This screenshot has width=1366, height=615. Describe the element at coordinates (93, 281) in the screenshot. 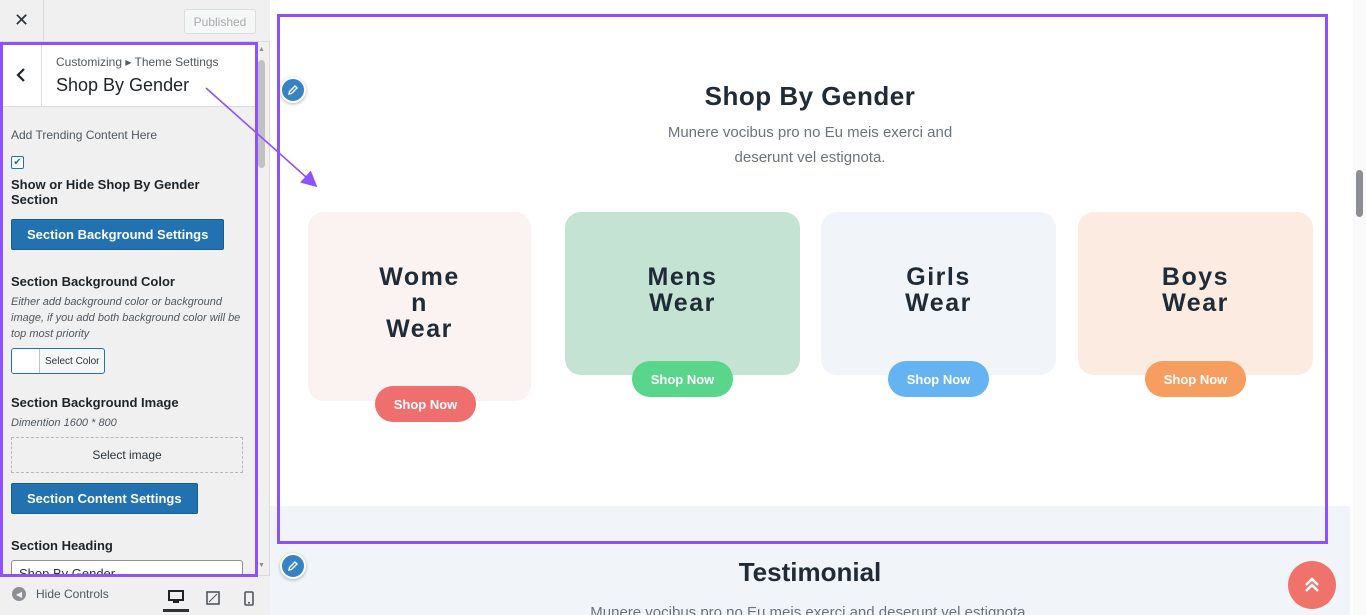

I see `bg-color-label: Section Background Color` at that location.